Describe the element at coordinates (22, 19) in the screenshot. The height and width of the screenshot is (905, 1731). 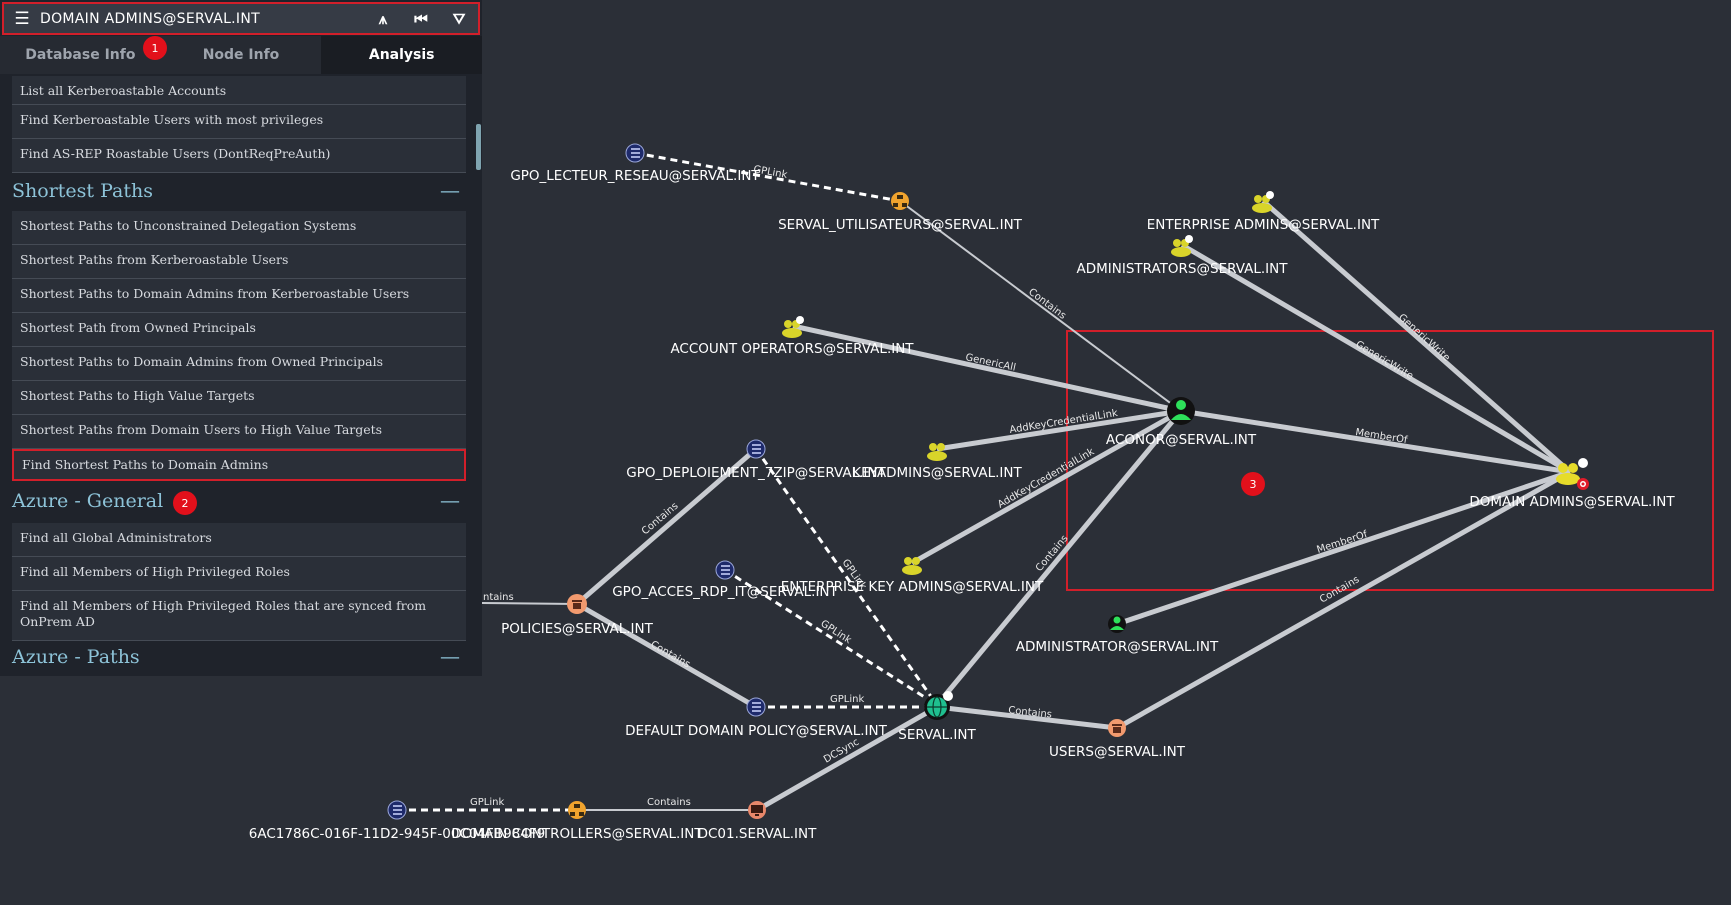
I see `menu-icon: ☰` at that location.